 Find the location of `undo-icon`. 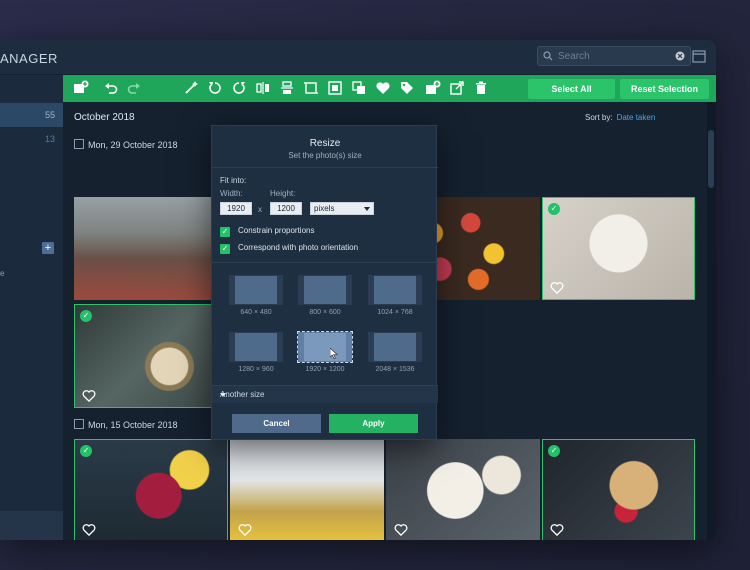

undo-icon is located at coordinates (111, 88).